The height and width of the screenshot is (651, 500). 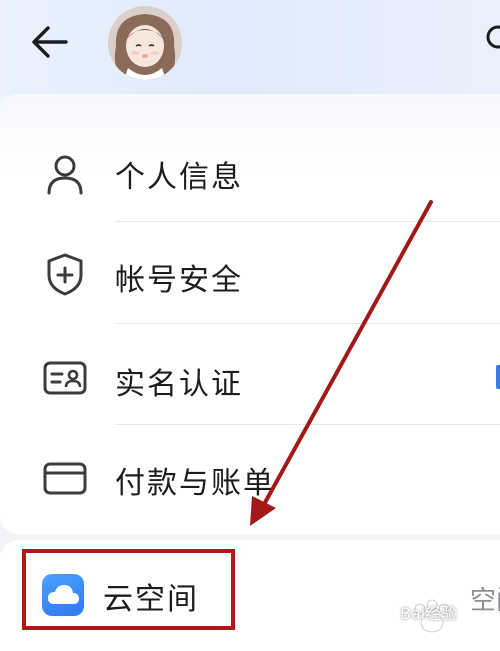 What do you see at coordinates (179, 384) in the screenshot?
I see `menu-item-label: 实名认证` at bounding box center [179, 384].